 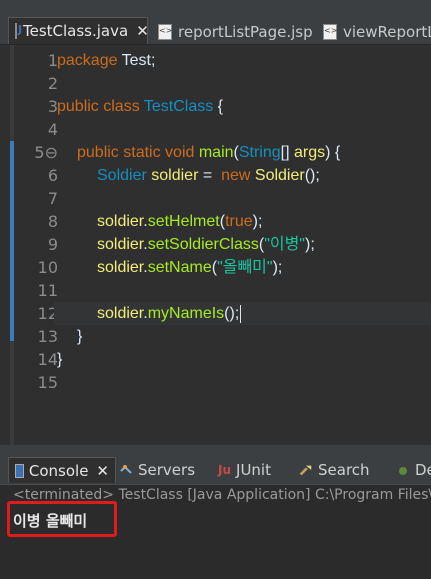 I want to click on tab-label: Servers, so click(x=167, y=470).